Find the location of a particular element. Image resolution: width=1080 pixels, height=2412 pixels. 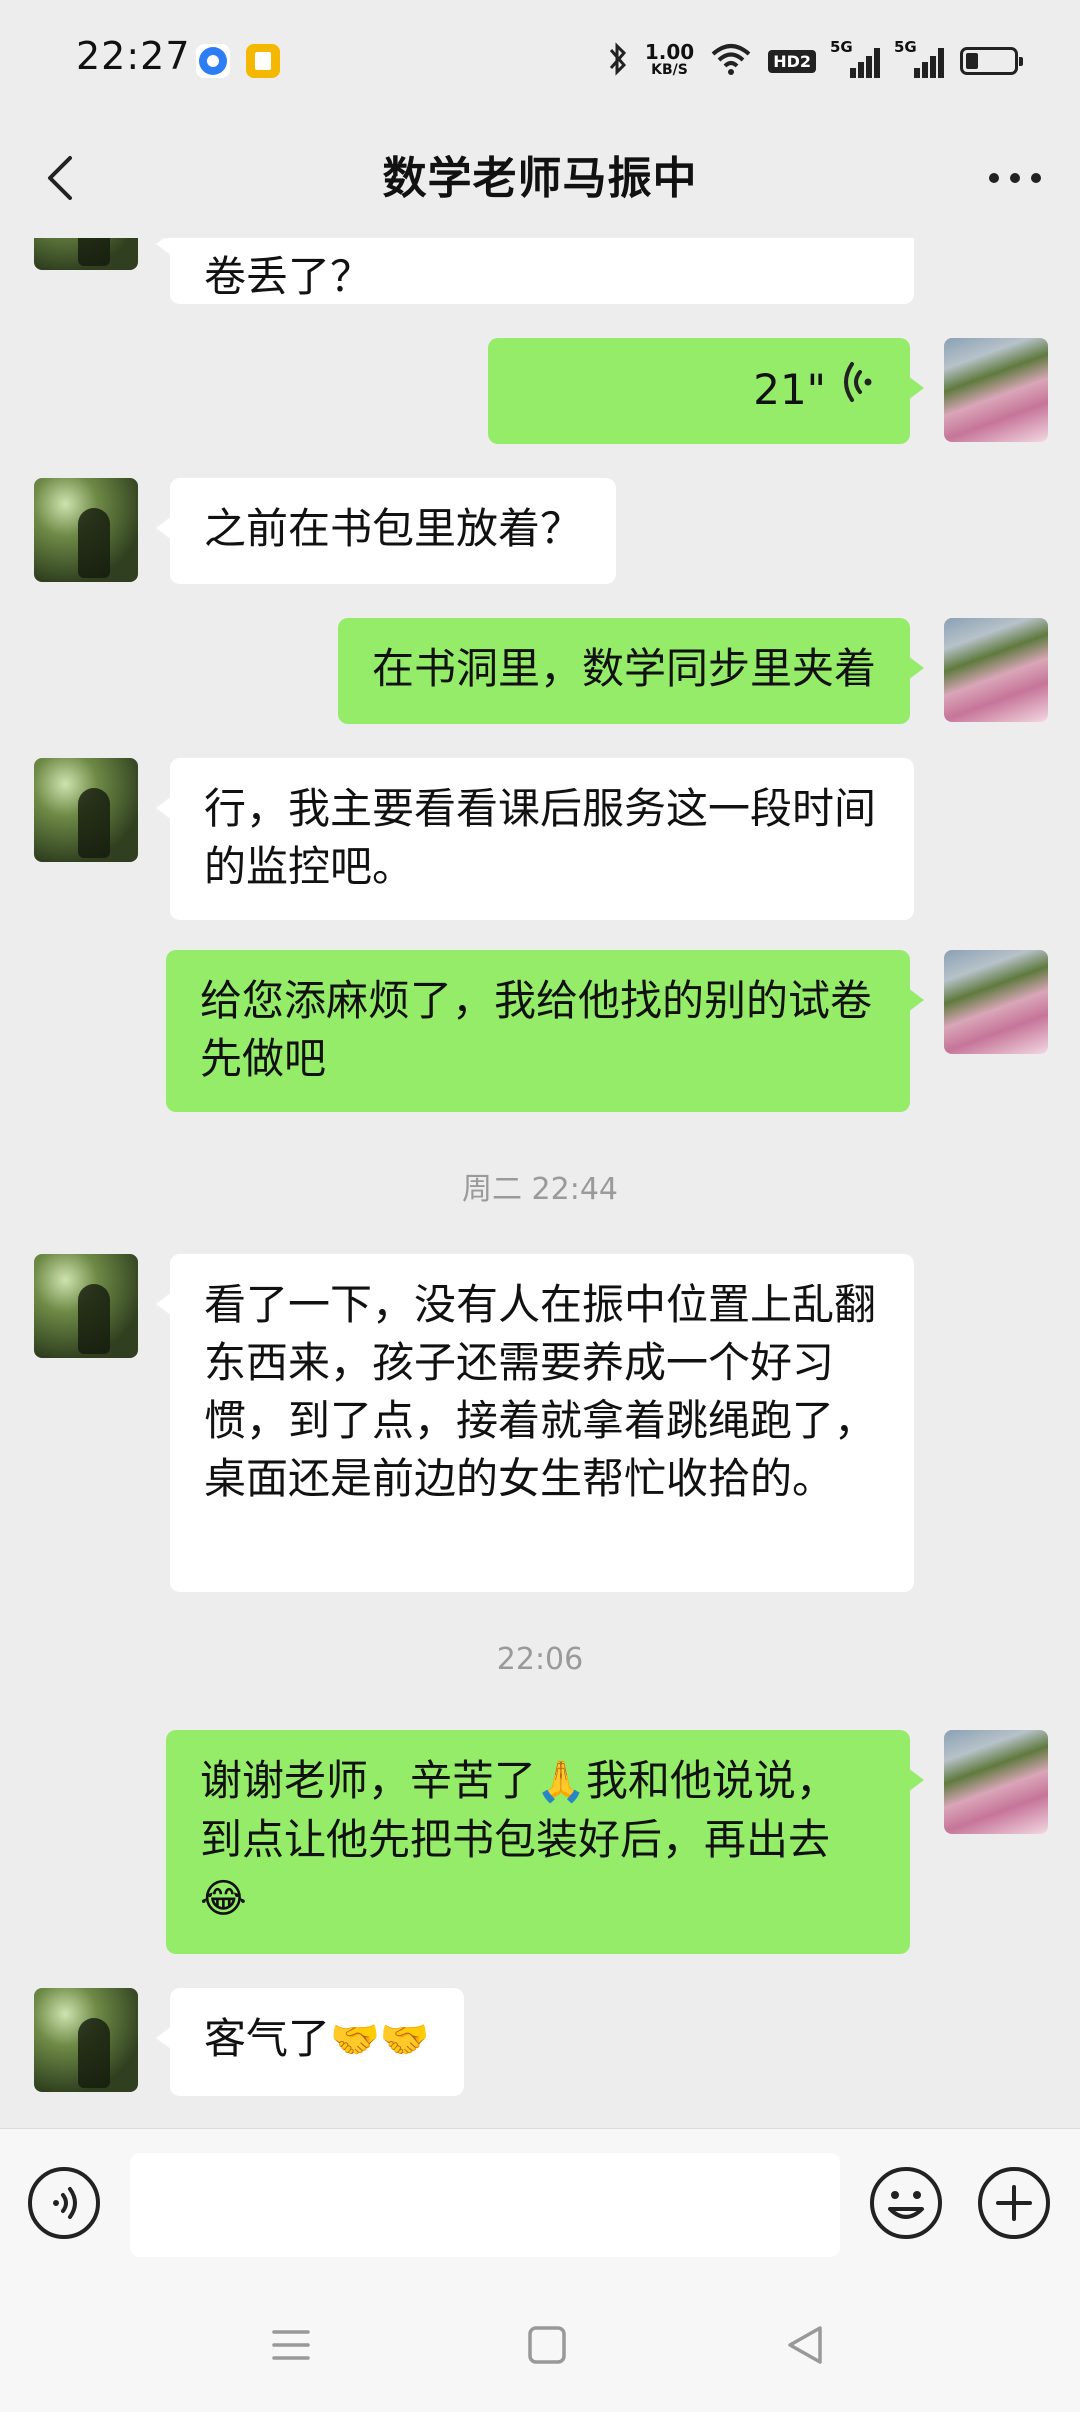

back-triangle-icon is located at coordinates (805, 2345).